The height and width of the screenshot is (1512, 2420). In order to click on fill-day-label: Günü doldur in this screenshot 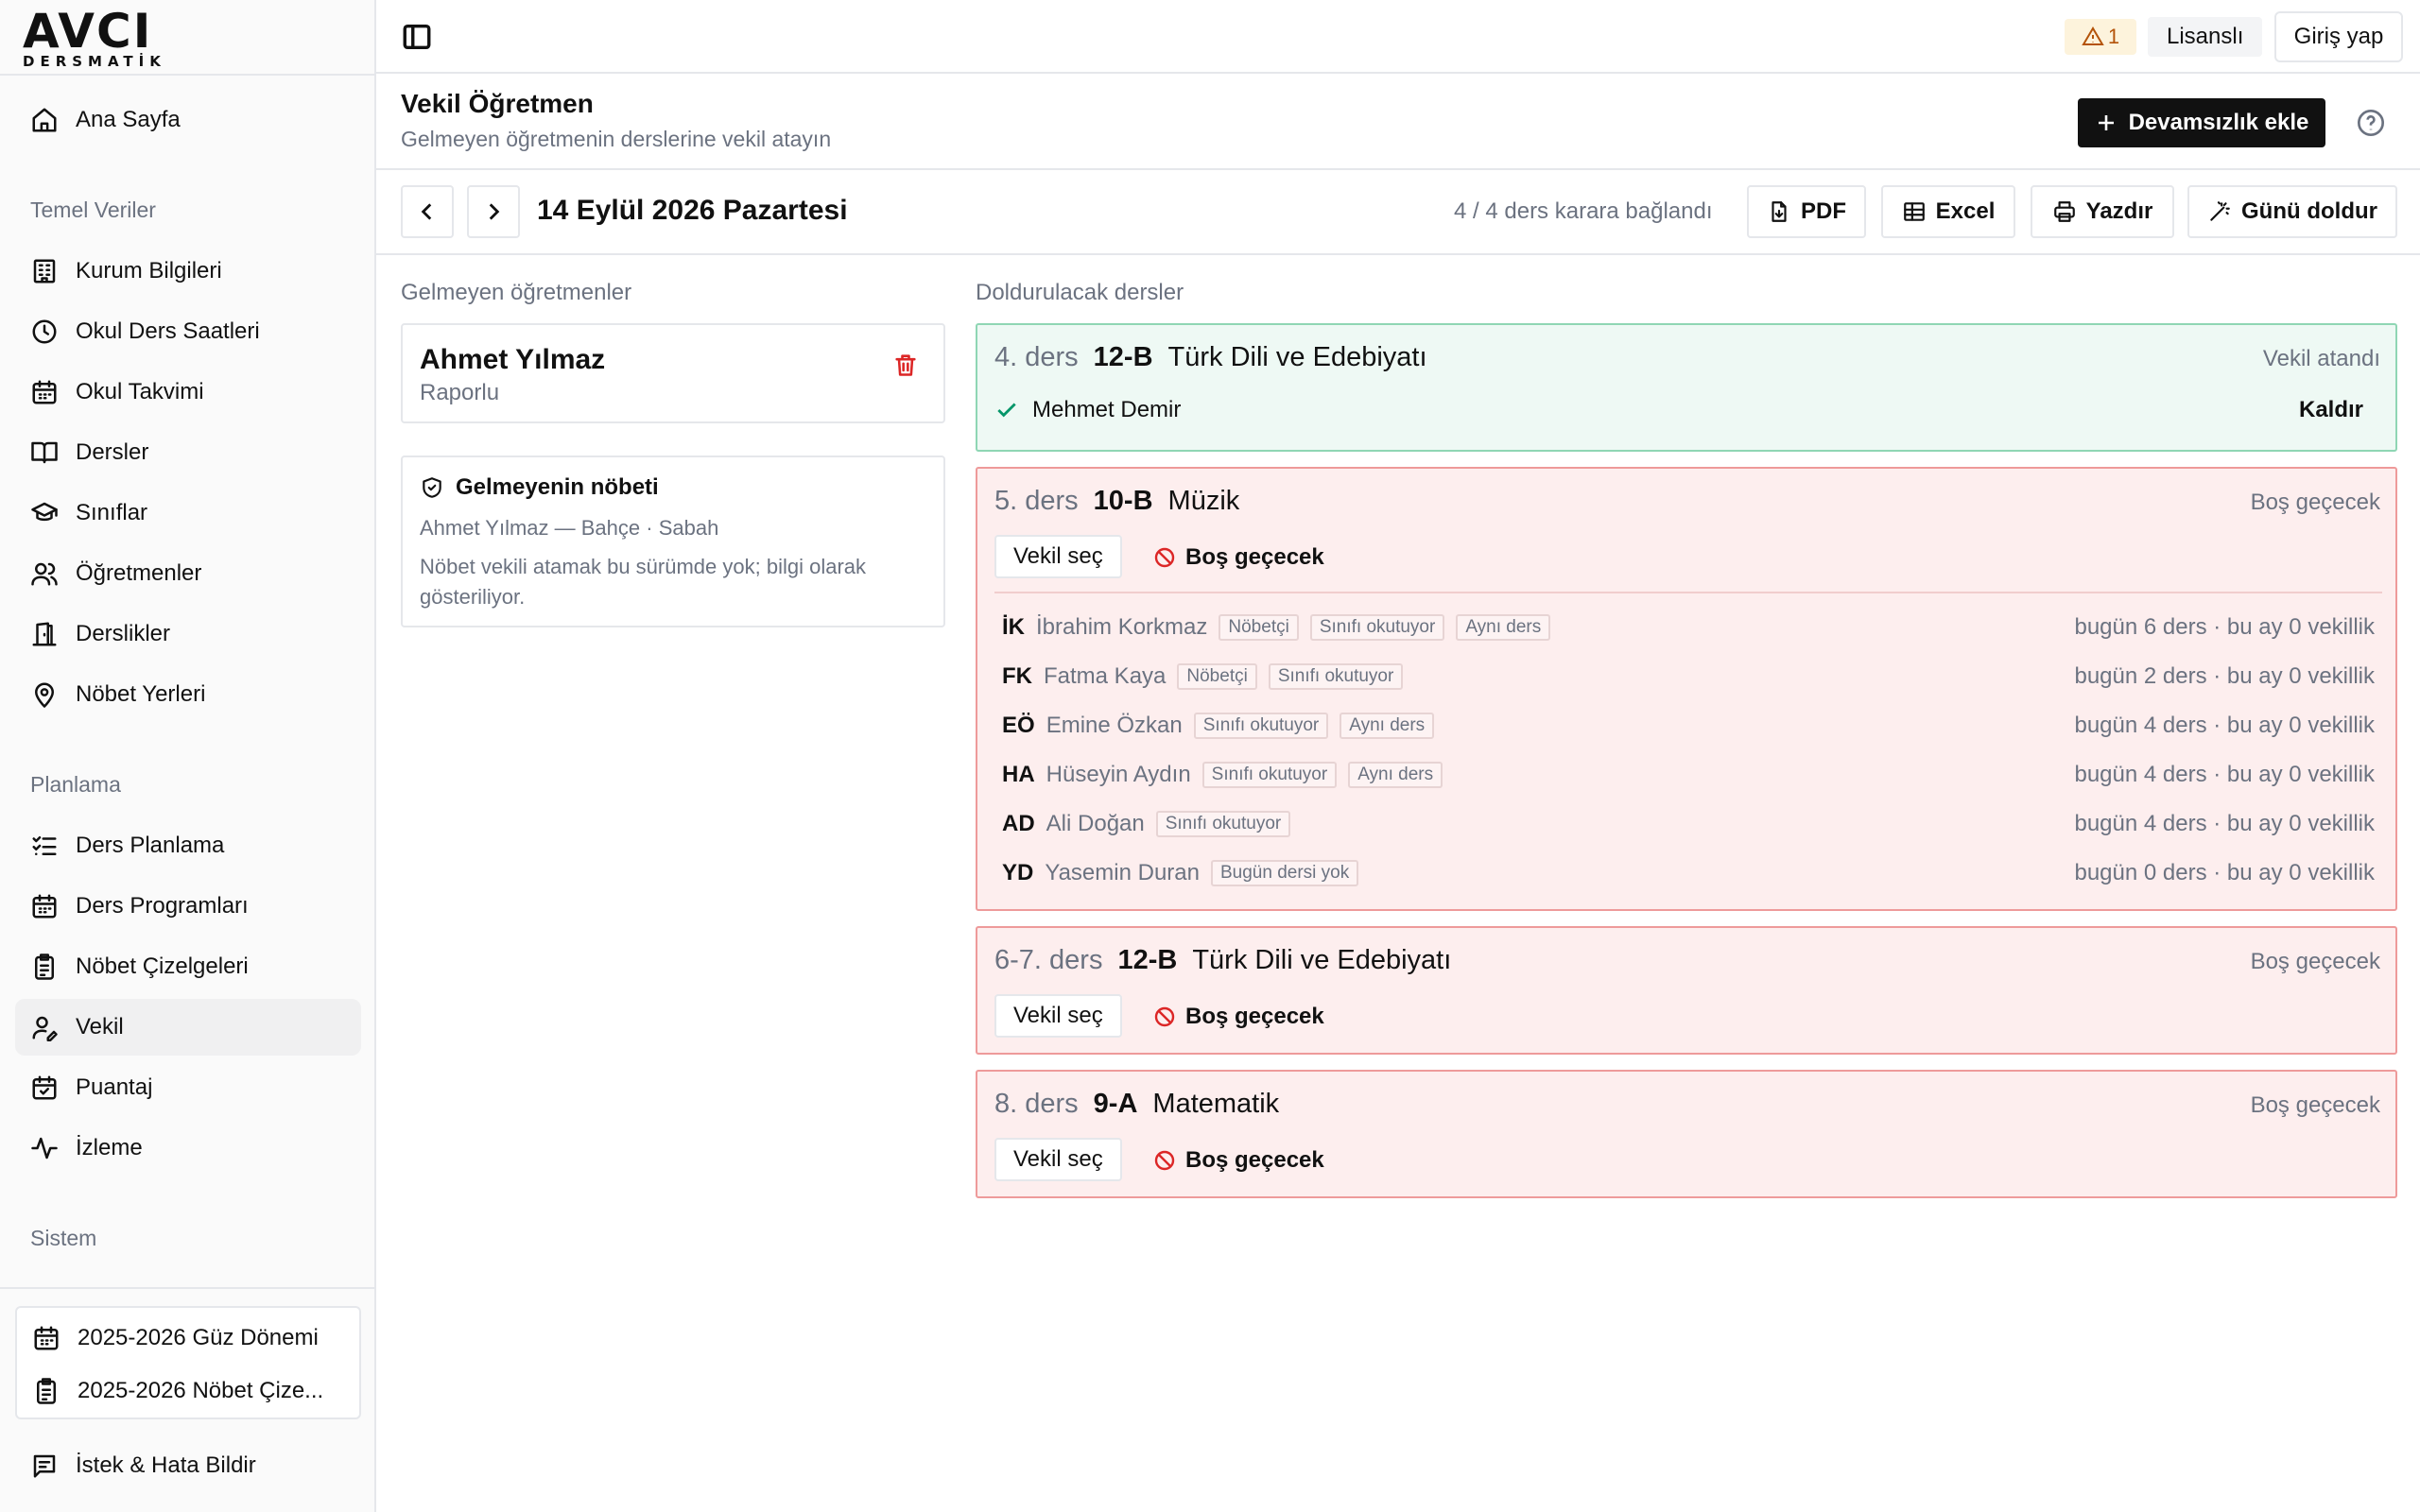, I will do `click(2309, 211)`.